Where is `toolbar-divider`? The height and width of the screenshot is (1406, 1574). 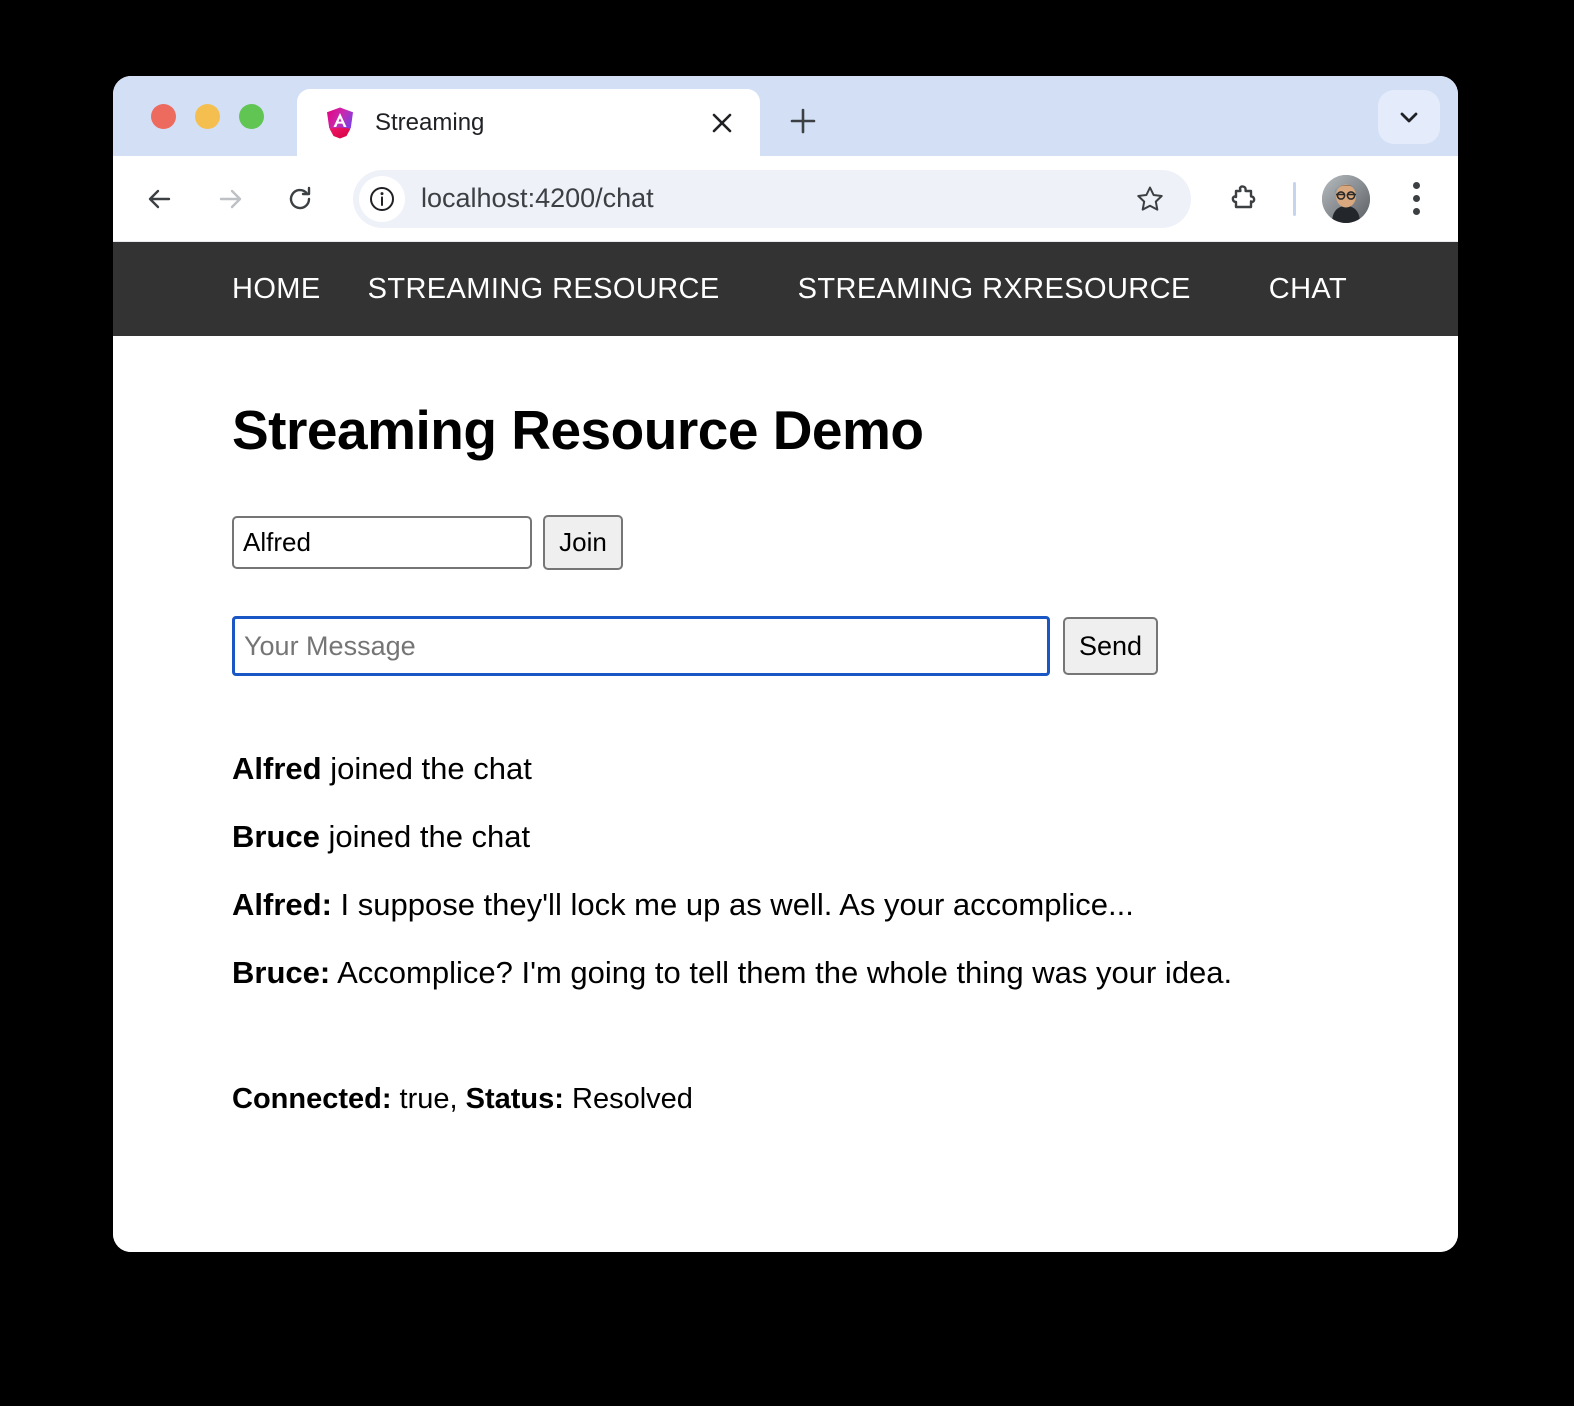 toolbar-divider is located at coordinates (1294, 198).